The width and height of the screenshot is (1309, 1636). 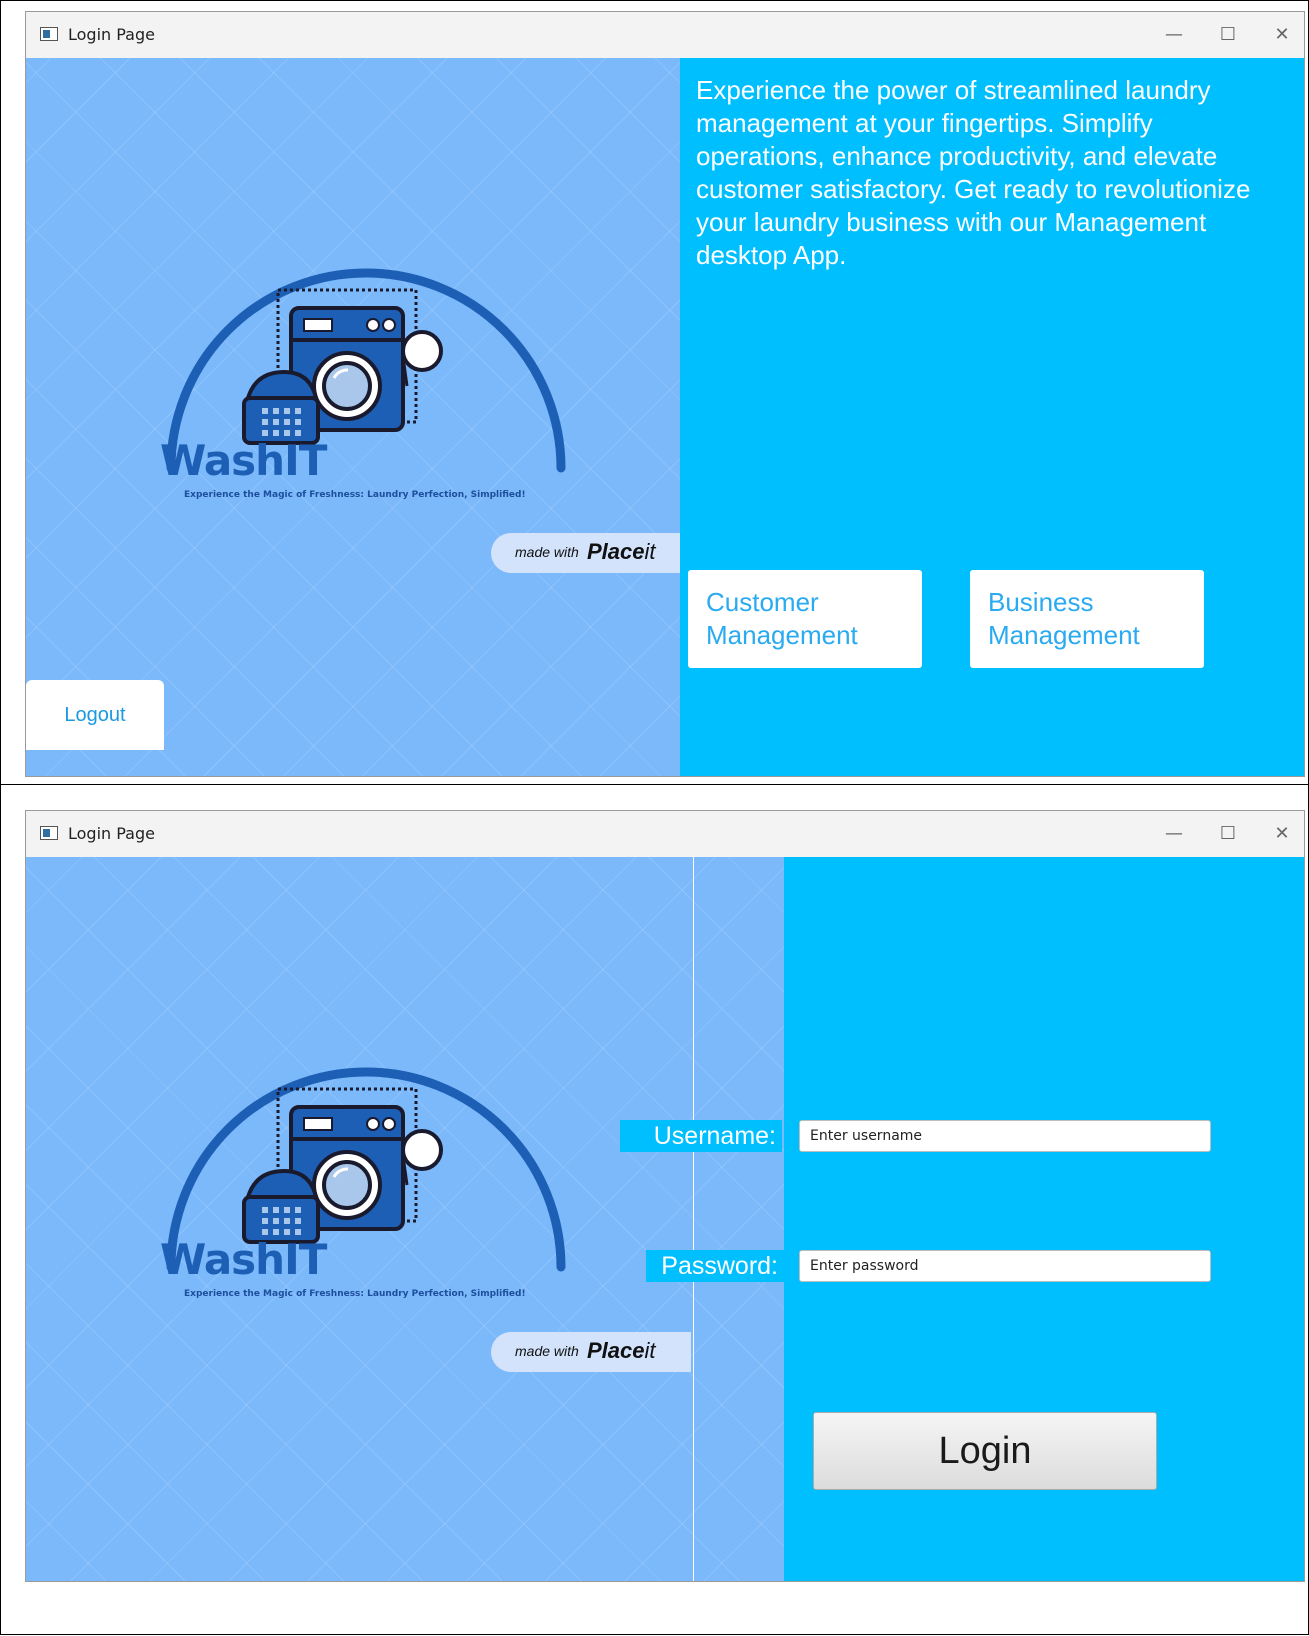 I want to click on business-management-button: Business Management, so click(x=1087, y=619).